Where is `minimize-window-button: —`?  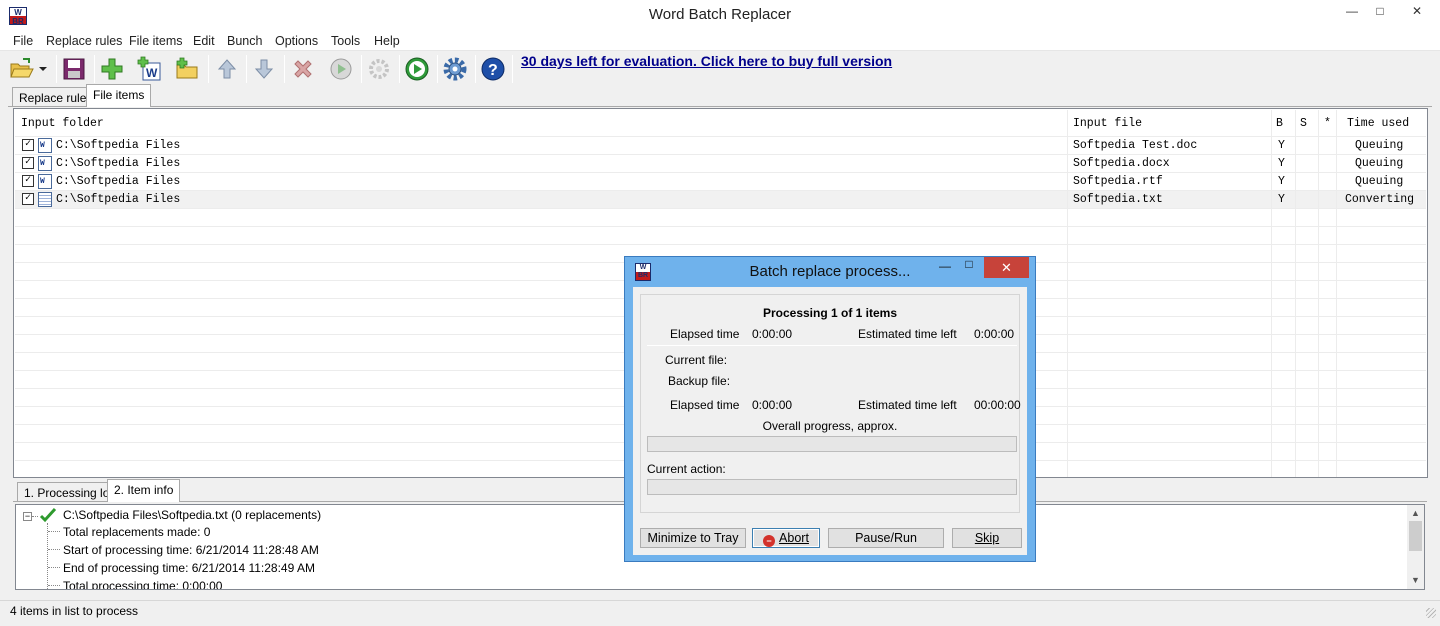 minimize-window-button: — is located at coordinates (1352, 11).